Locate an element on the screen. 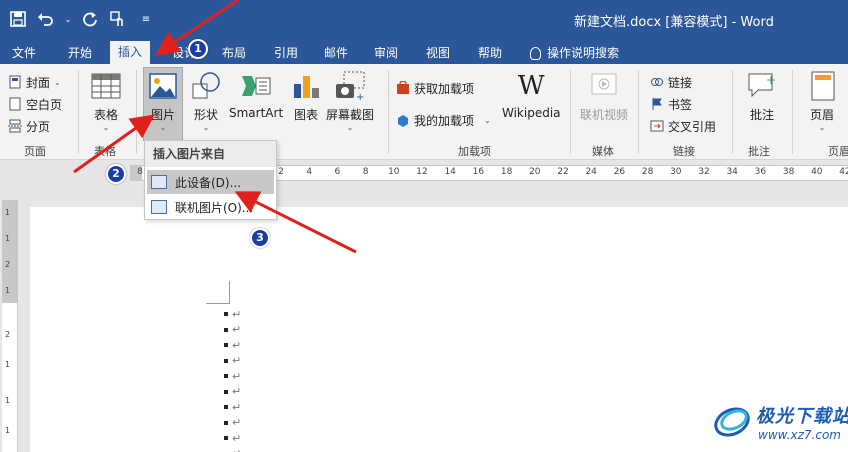 This screenshot has height=452, width=848. page-break-button: 分页 is located at coordinates (29, 126).